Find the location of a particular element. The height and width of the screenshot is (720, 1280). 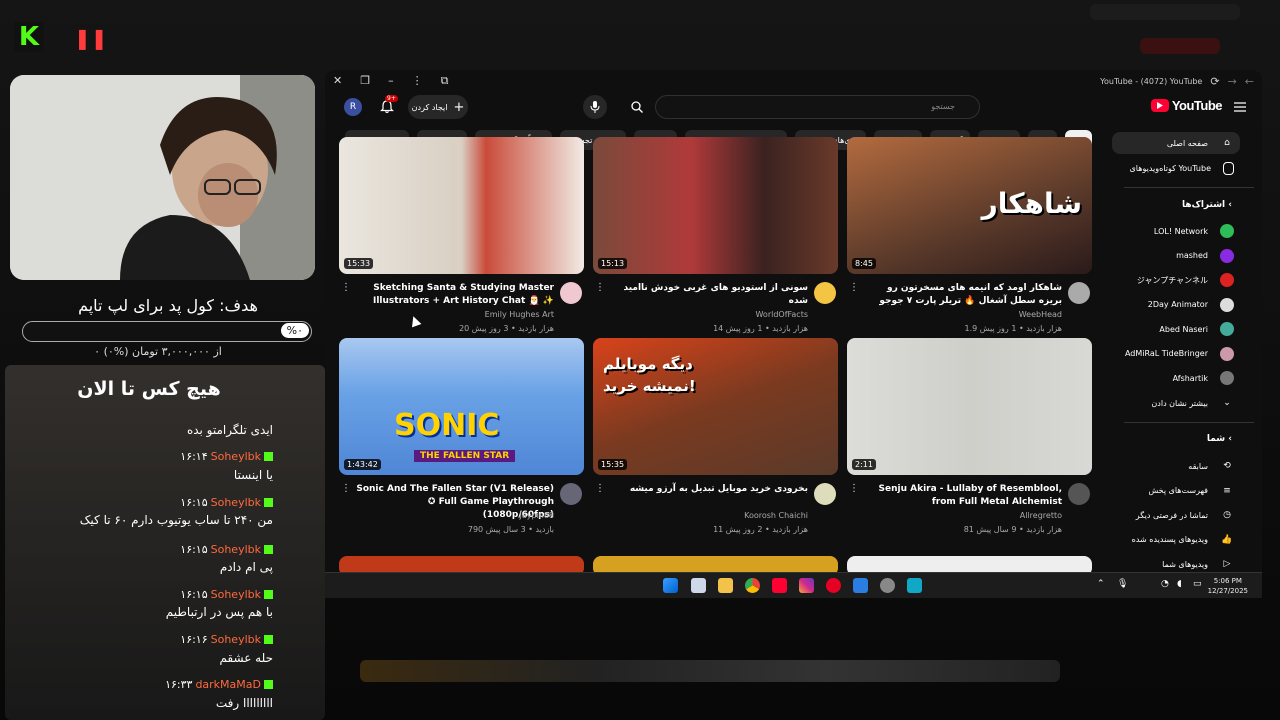

video-duration: 1:43:42 is located at coordinates (362, 464).